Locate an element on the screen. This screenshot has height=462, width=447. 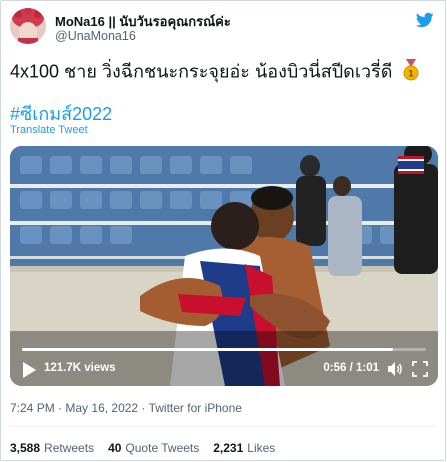
translate-tweet-link: Translate Tweet is located at coordinates (49, 130).